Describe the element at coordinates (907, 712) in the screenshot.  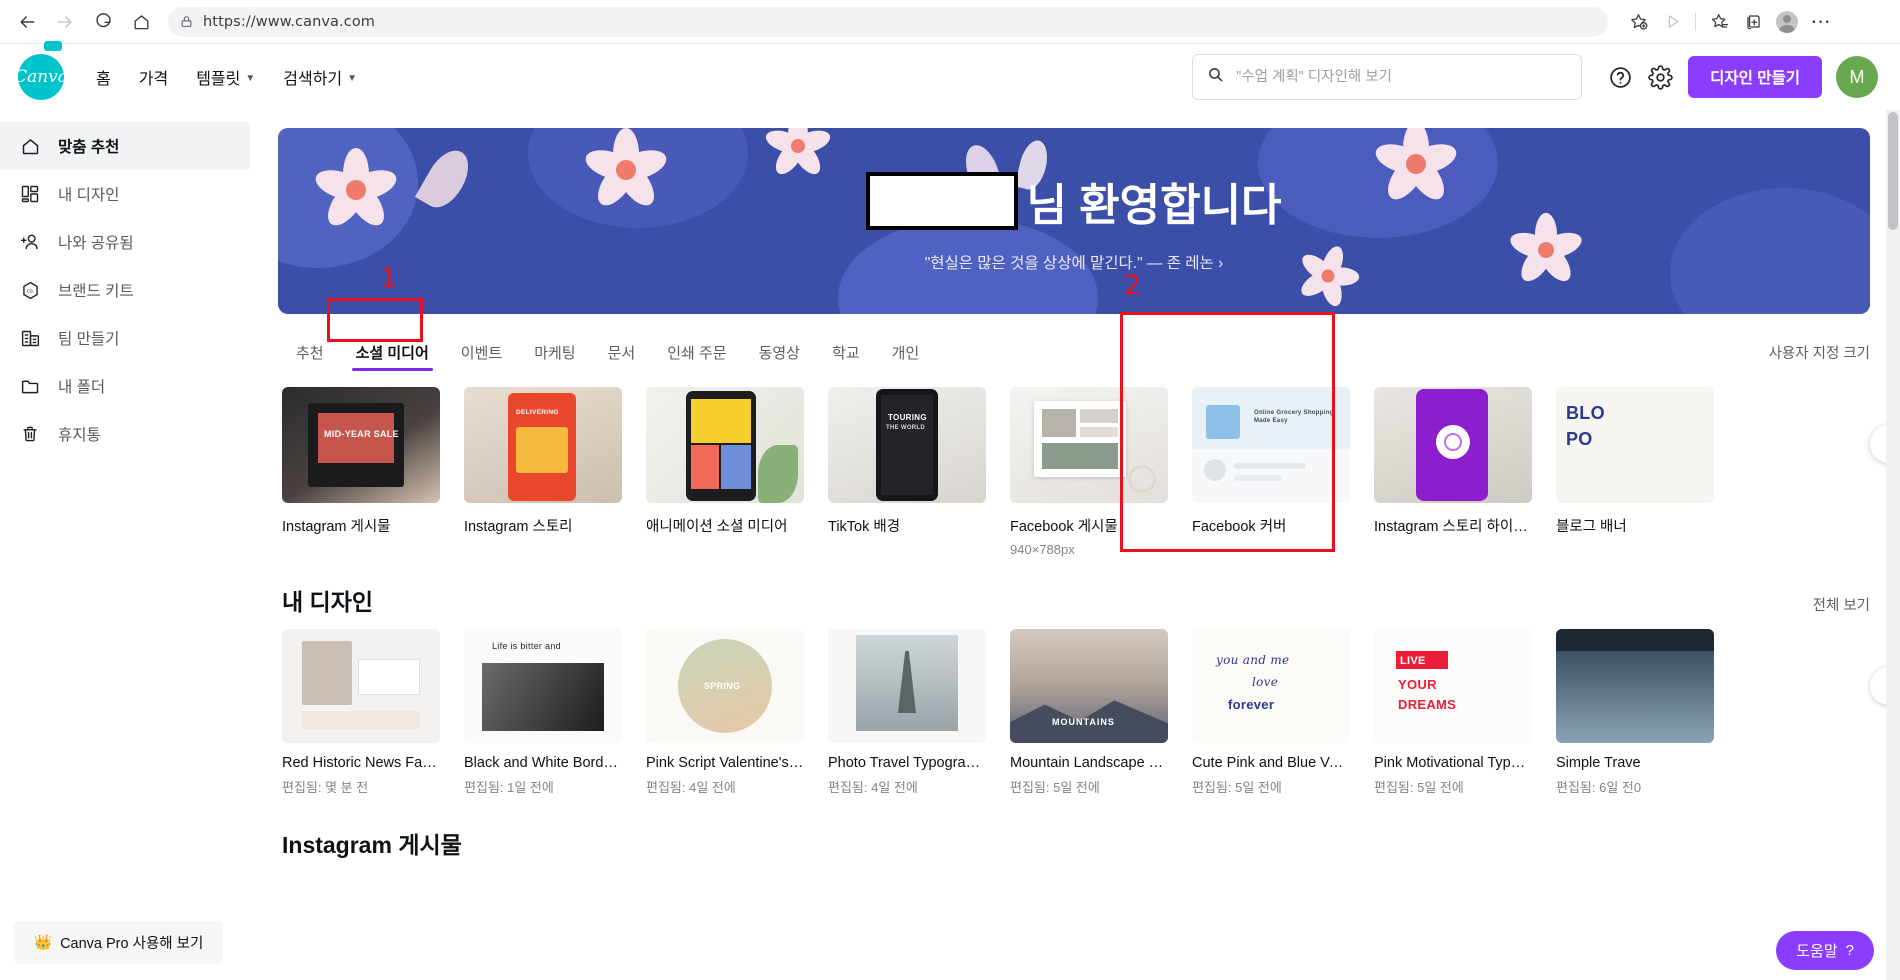
I see `design-card: Photo Travel Typography T... 편집됨: 4일 전에` at that location.